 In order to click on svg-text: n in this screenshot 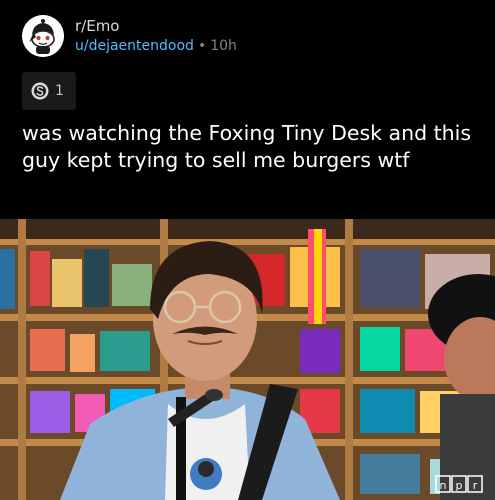, I will do `click(443, 485)`.